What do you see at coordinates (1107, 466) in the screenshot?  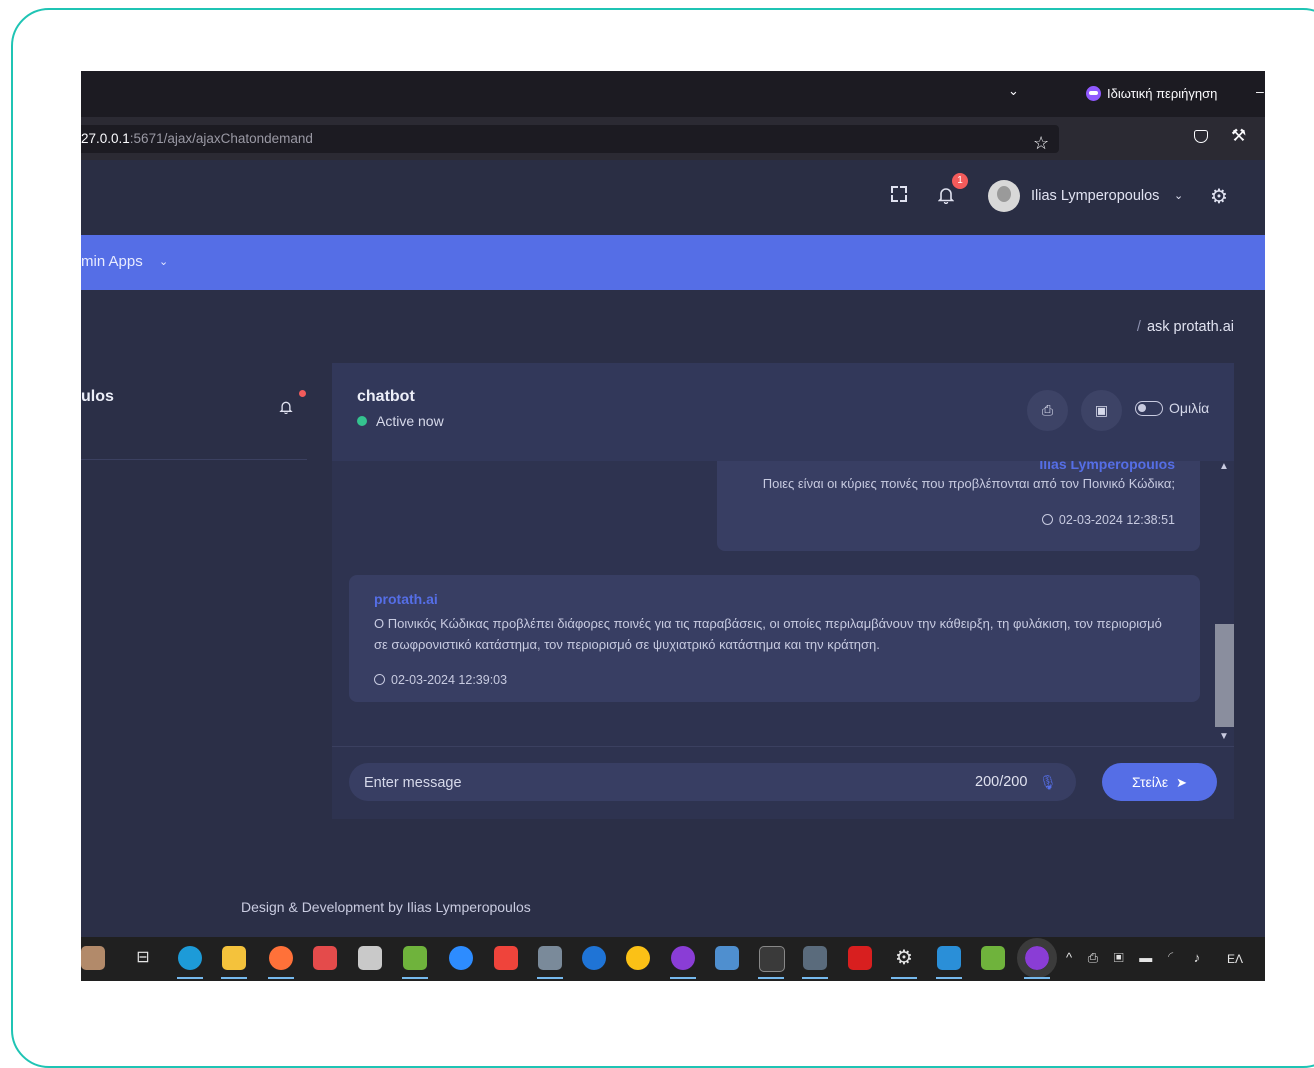 I see `message-sender: Ilias Lymperopoulos` at bounding box center [1107, 466].